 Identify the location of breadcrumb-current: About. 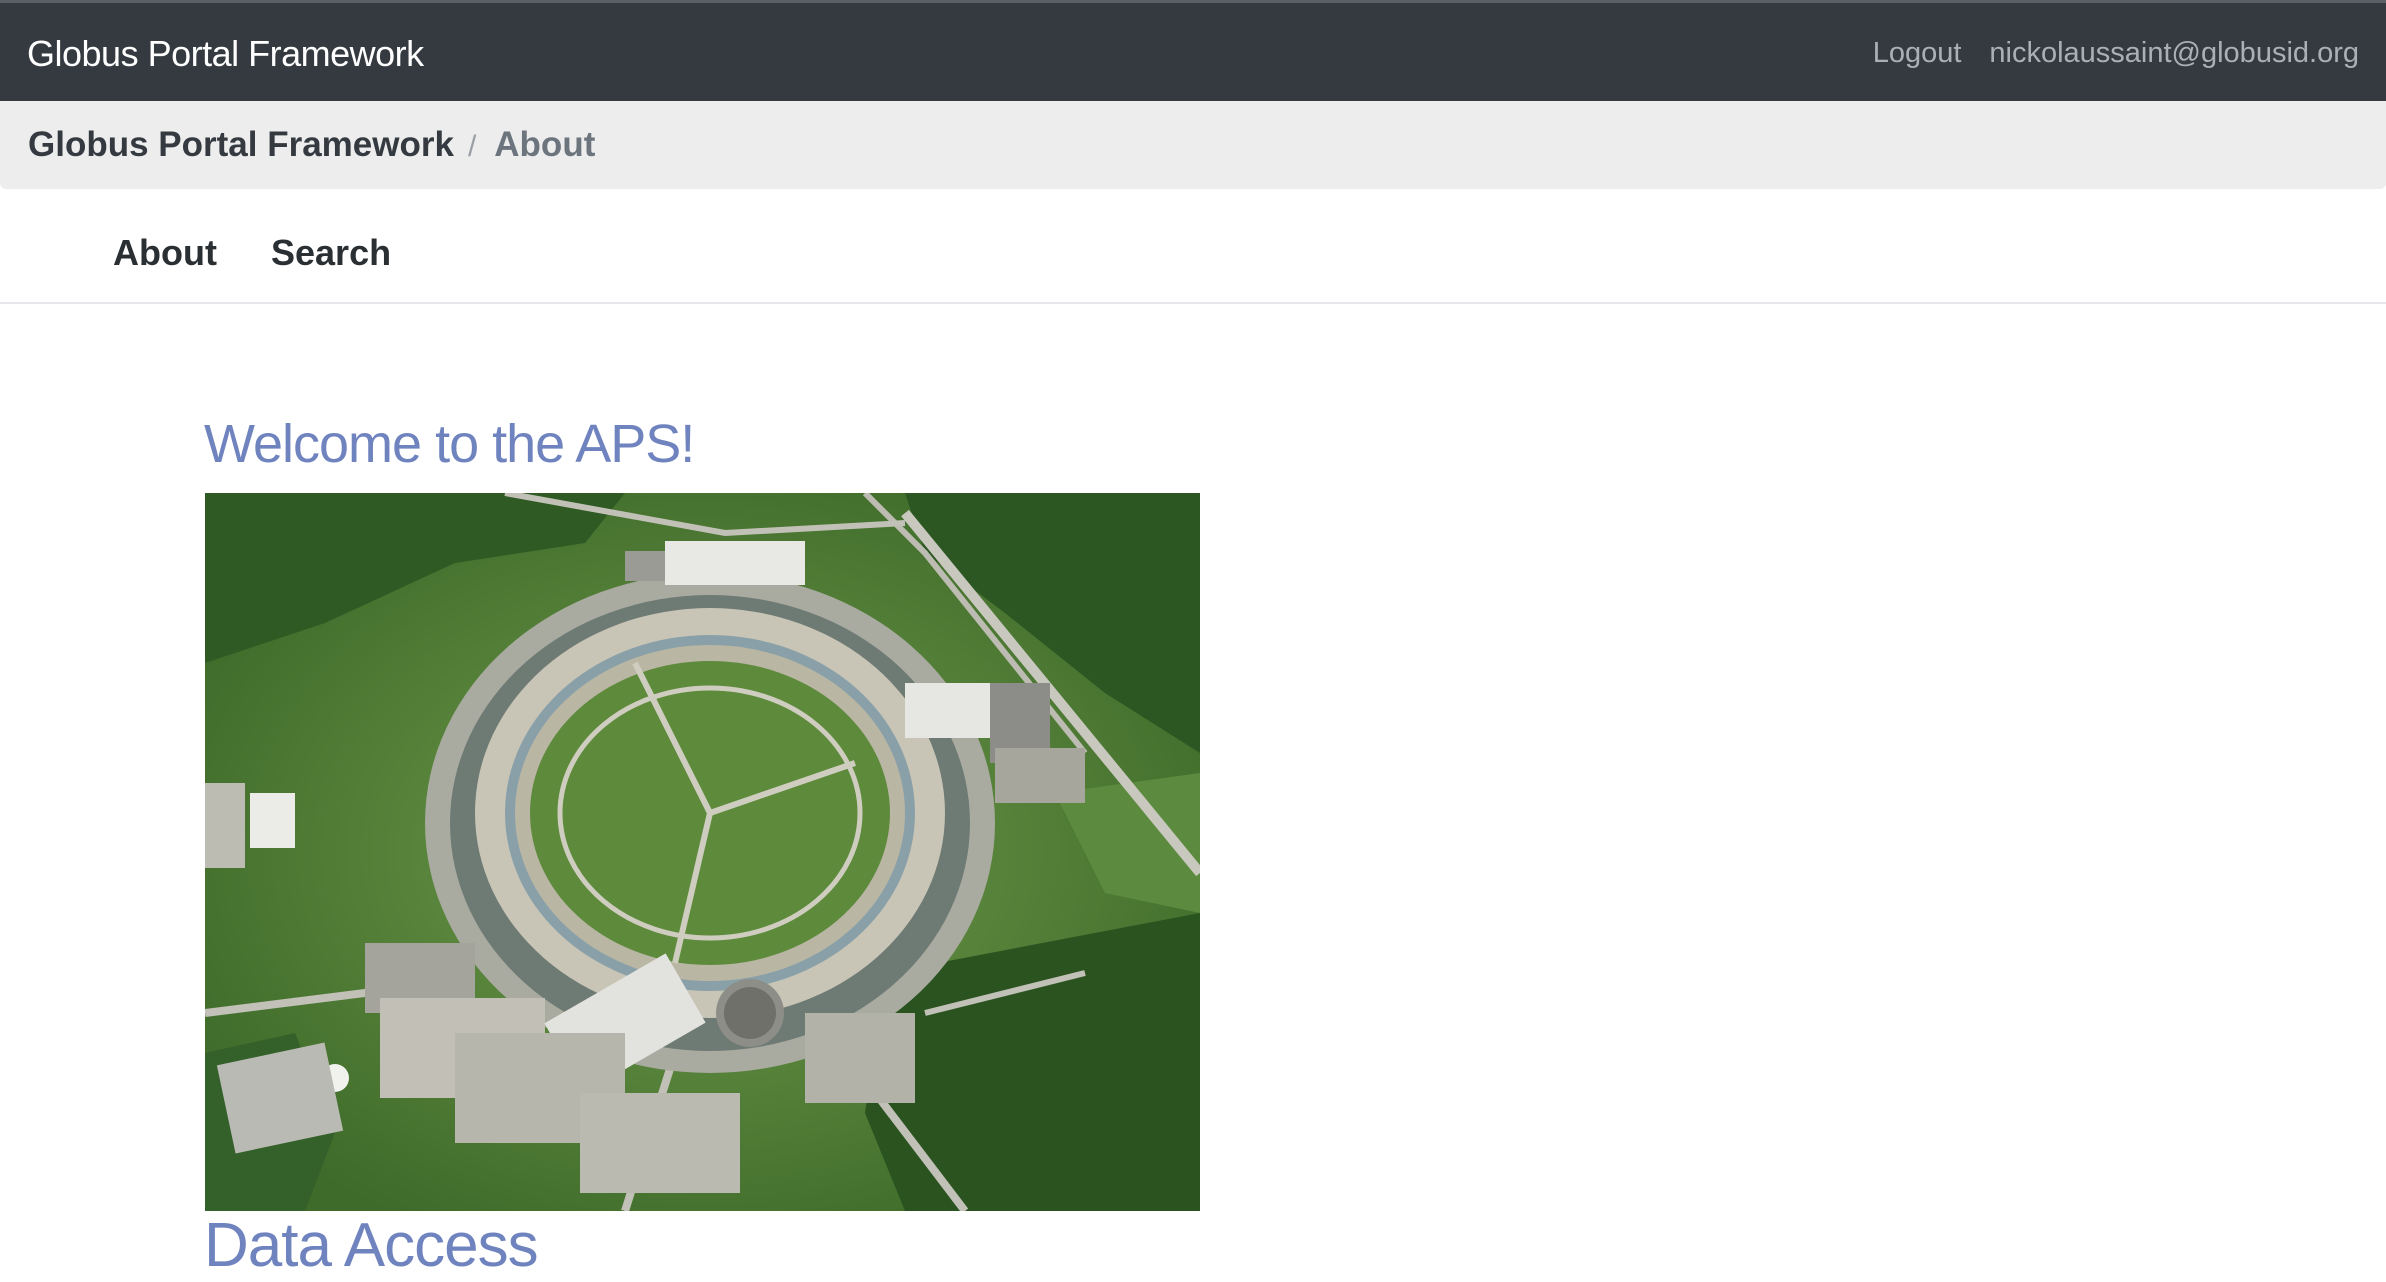
(545, 144).